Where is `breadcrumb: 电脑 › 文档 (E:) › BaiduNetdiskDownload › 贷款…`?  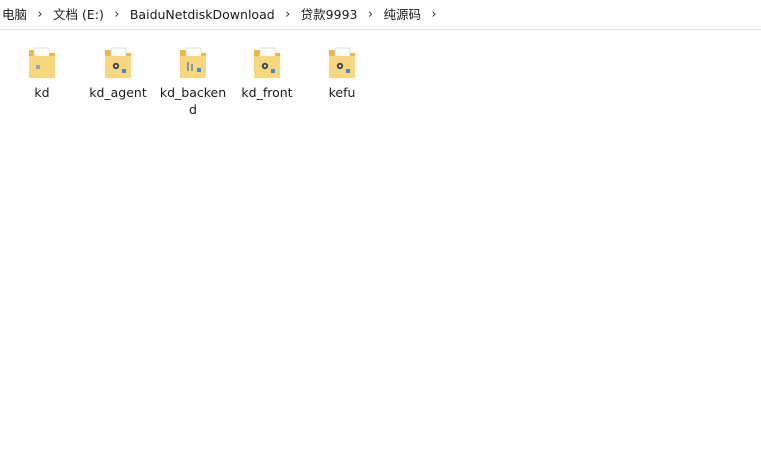
breadcrumb: 电脑 › 文档 (E:) › BaiduNetdiskDownload › 贷款… is located at coordinates (380, 15).